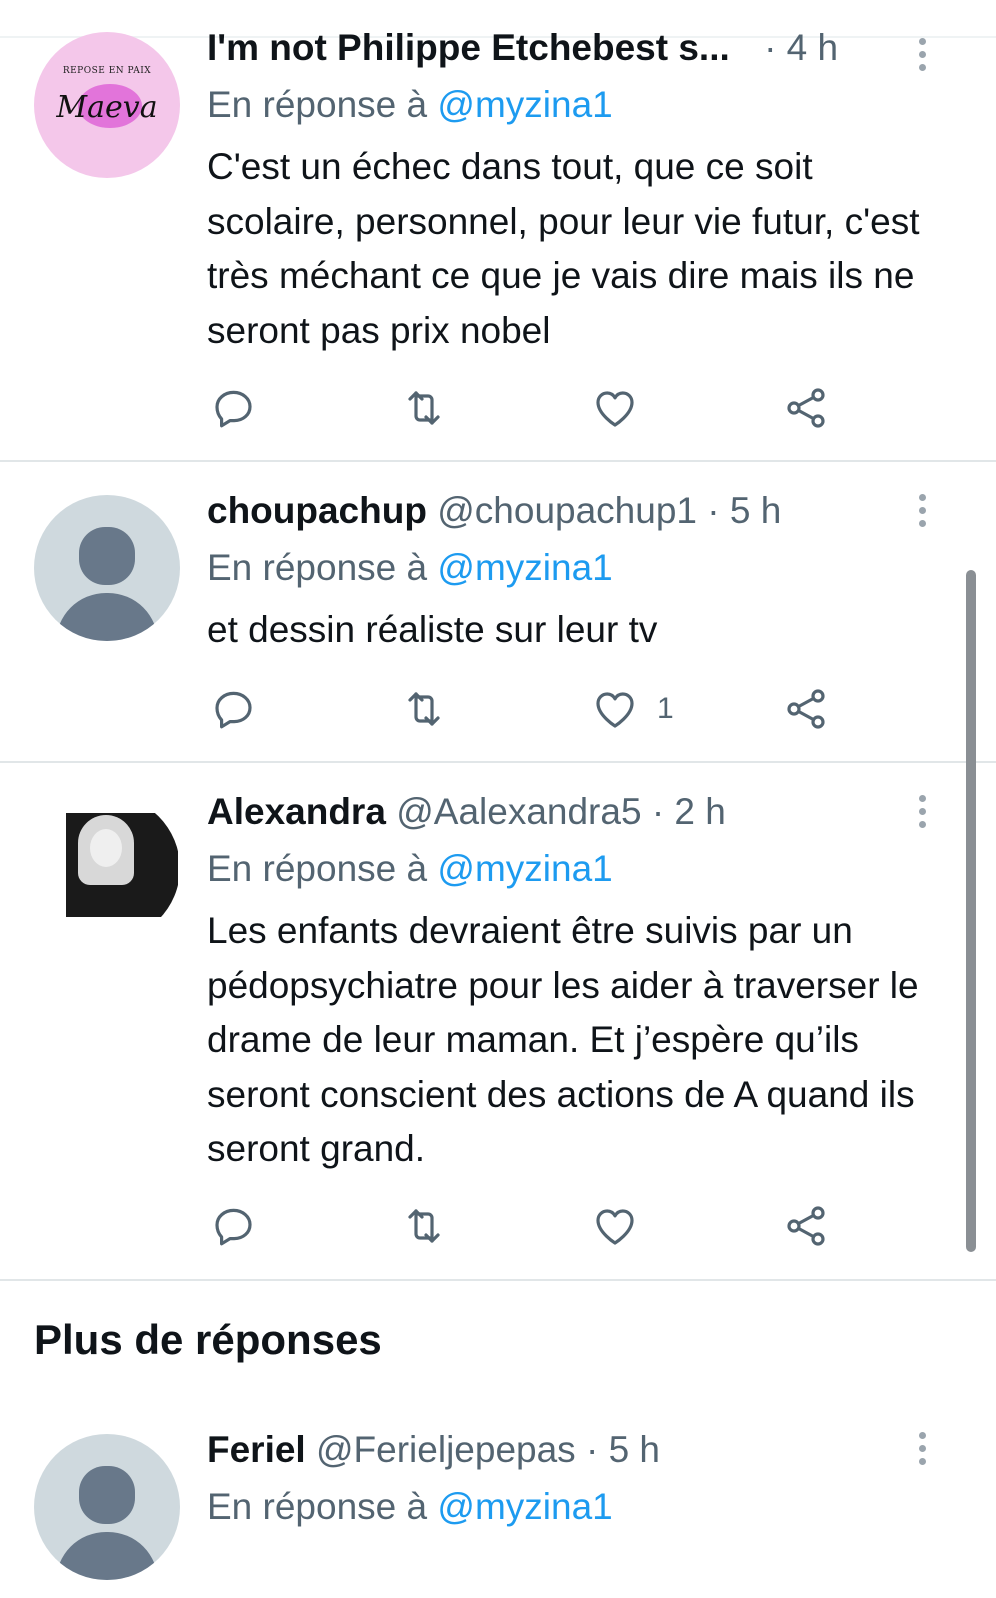 This screenshot has height=1598, width=996. I want to click on author-handle: @choupachup1, so click(567, 510).